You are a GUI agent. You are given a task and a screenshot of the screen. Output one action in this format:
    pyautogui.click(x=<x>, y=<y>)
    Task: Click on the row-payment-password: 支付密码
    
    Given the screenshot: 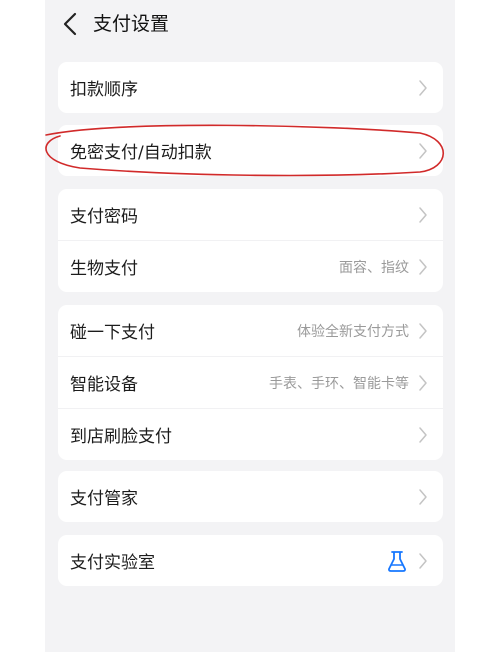 What is the action you would take?
    pyautogui.click(x=250, y=214)
    